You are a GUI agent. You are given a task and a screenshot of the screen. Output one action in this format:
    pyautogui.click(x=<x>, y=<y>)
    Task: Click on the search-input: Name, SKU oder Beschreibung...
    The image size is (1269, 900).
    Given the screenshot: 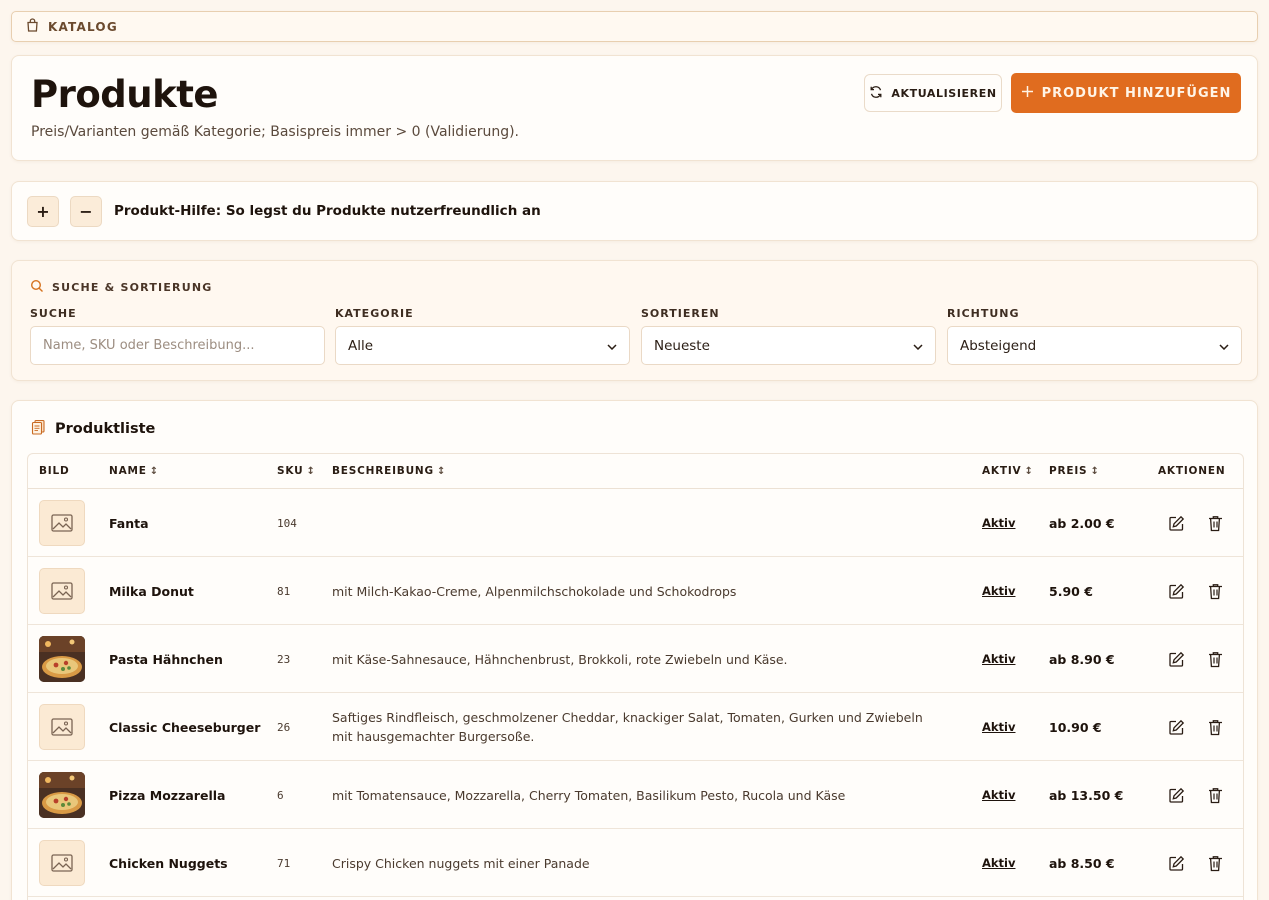 What is the action you would take?
    pyautogui.click(x=177, y=345)
    